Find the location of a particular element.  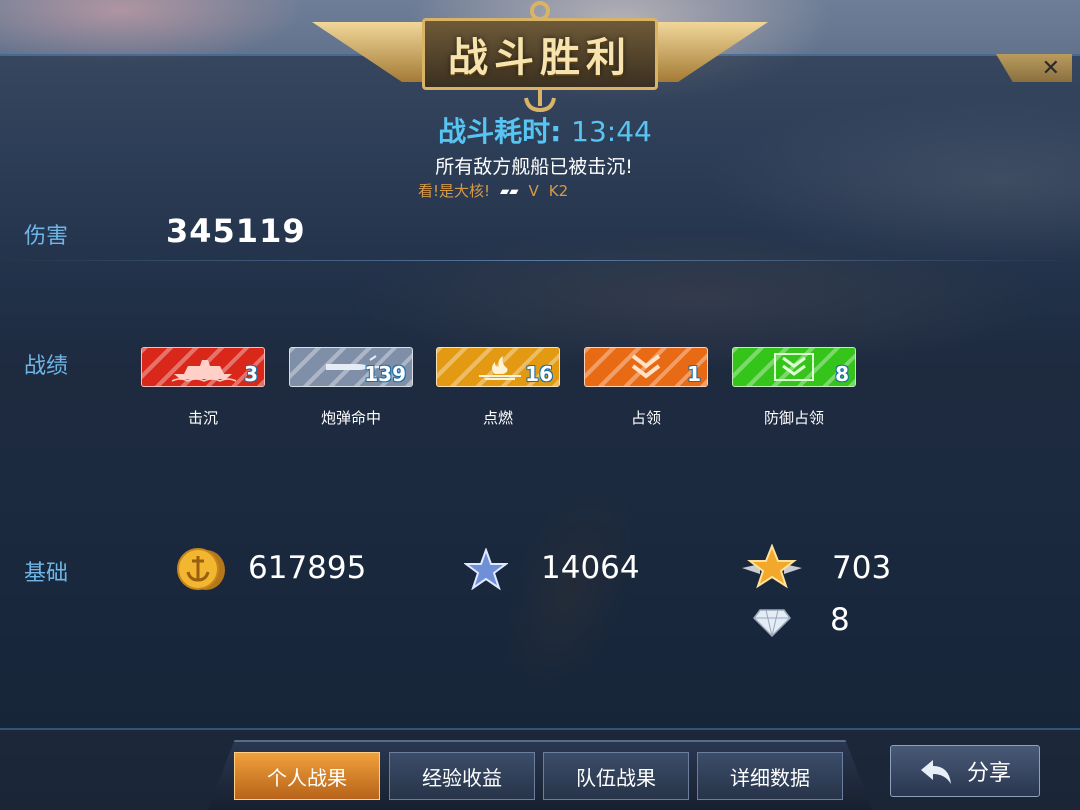

battle-duration: 战斗耗时: 13:44 is located at coordinates (540, 130).